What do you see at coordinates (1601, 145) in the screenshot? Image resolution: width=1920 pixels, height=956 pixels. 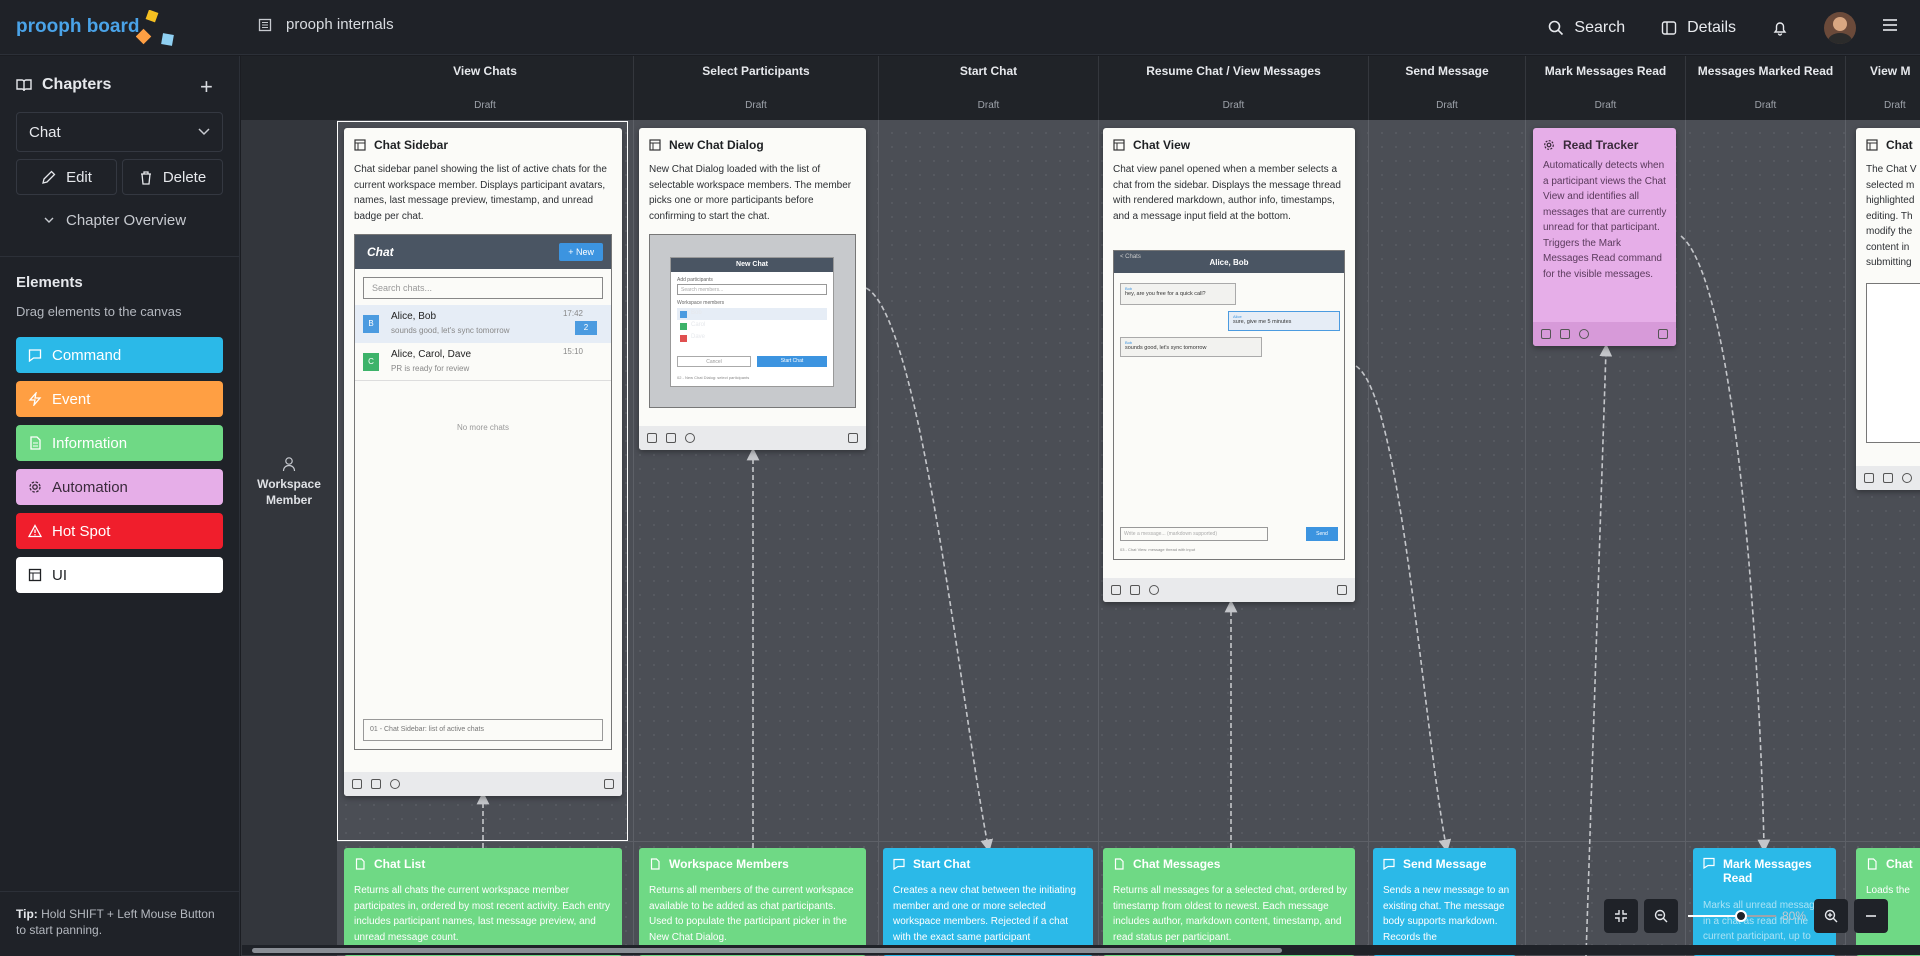 I see `card-title-text: Read Tracker` at bounding box center [1601, 145].